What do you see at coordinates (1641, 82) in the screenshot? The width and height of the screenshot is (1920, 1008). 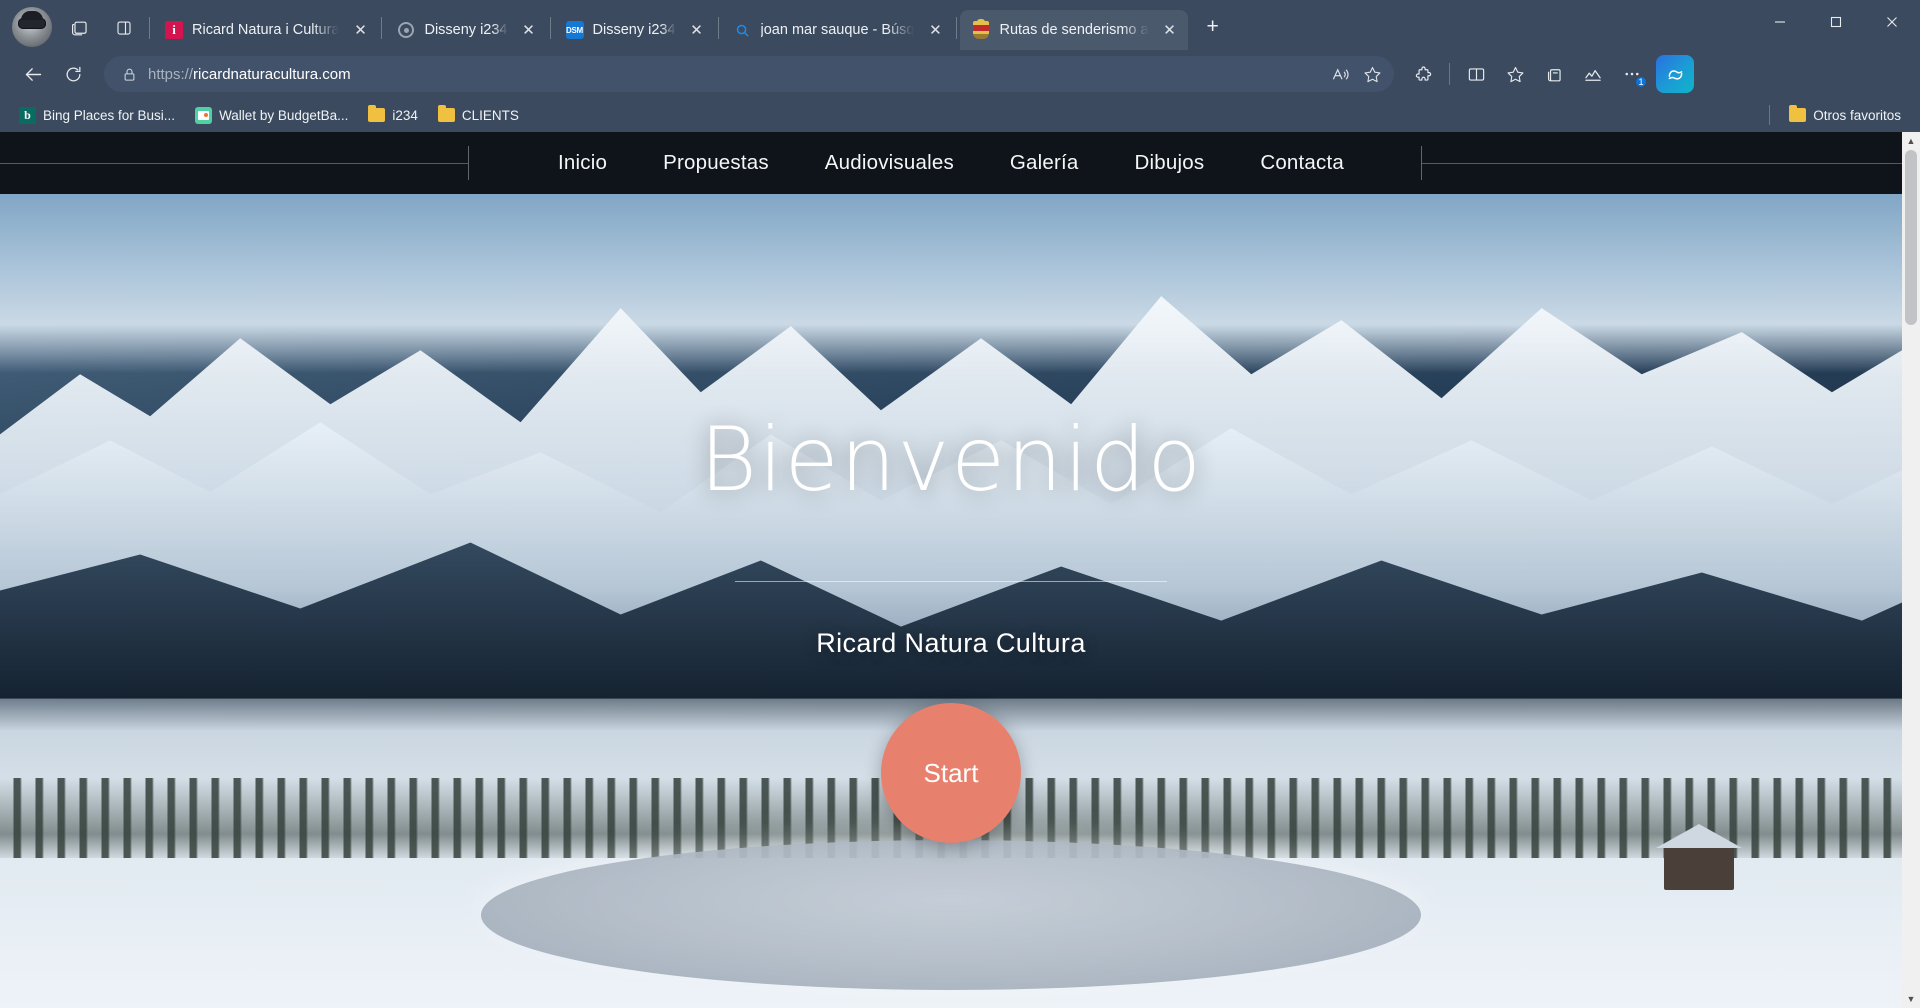 I see `settings-badge: 1` at bounding box center [1641, 82].